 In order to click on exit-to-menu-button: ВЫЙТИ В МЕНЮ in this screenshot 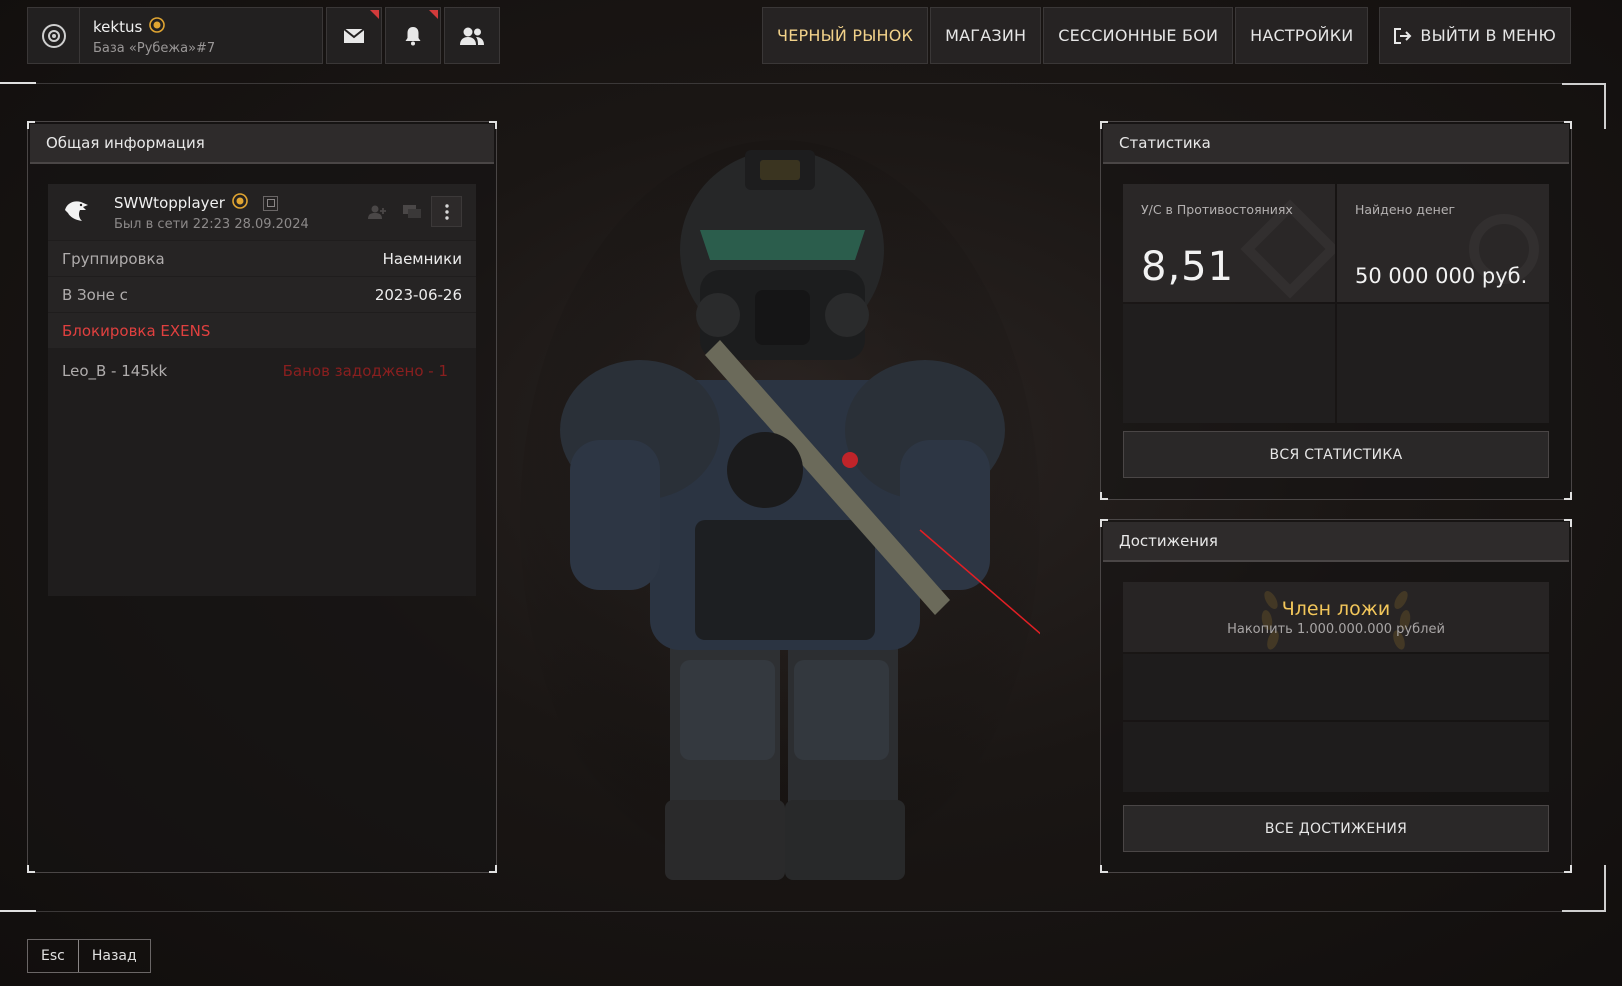, I will do `click(1475, 35)`.